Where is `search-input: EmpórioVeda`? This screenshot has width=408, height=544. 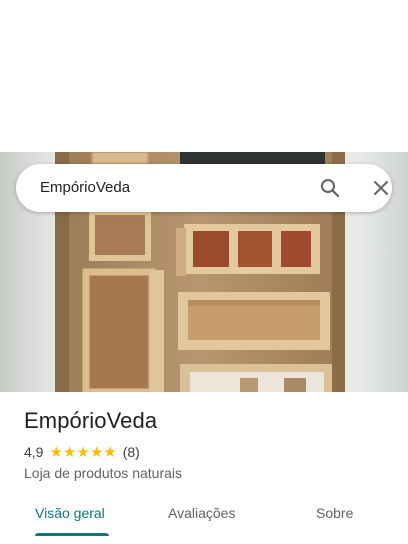
search-input: EmpórioVeda is located at coordinates (85, 187).